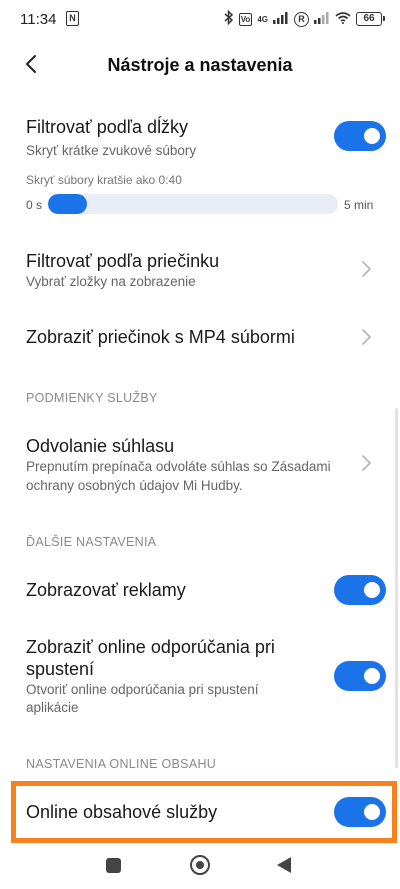 This screenshot has height=889, width=400. What do you see at coordinates (359, 205) in the screenshot?
I see `slider-max-label: 5 min` at bounding box center [359, 205].